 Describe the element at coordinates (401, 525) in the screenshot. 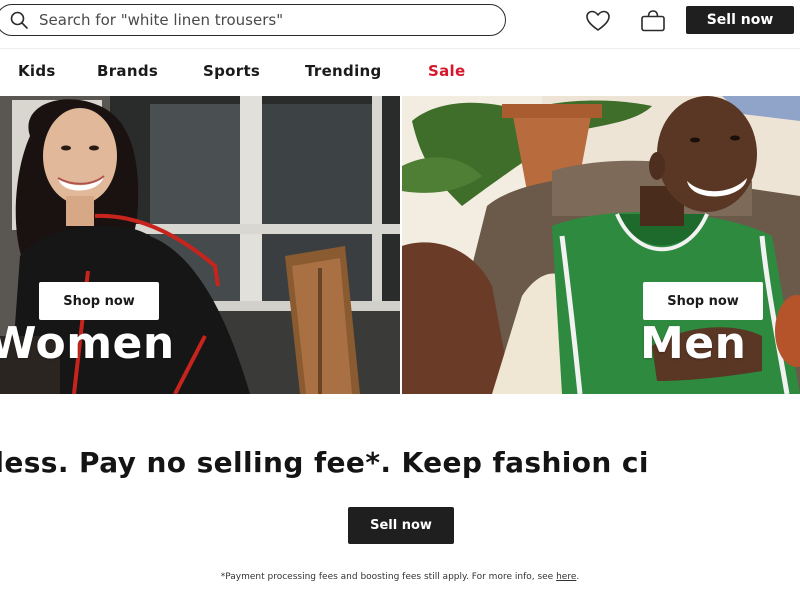

I see `promo-sell-now-button: Sell now` at that location.